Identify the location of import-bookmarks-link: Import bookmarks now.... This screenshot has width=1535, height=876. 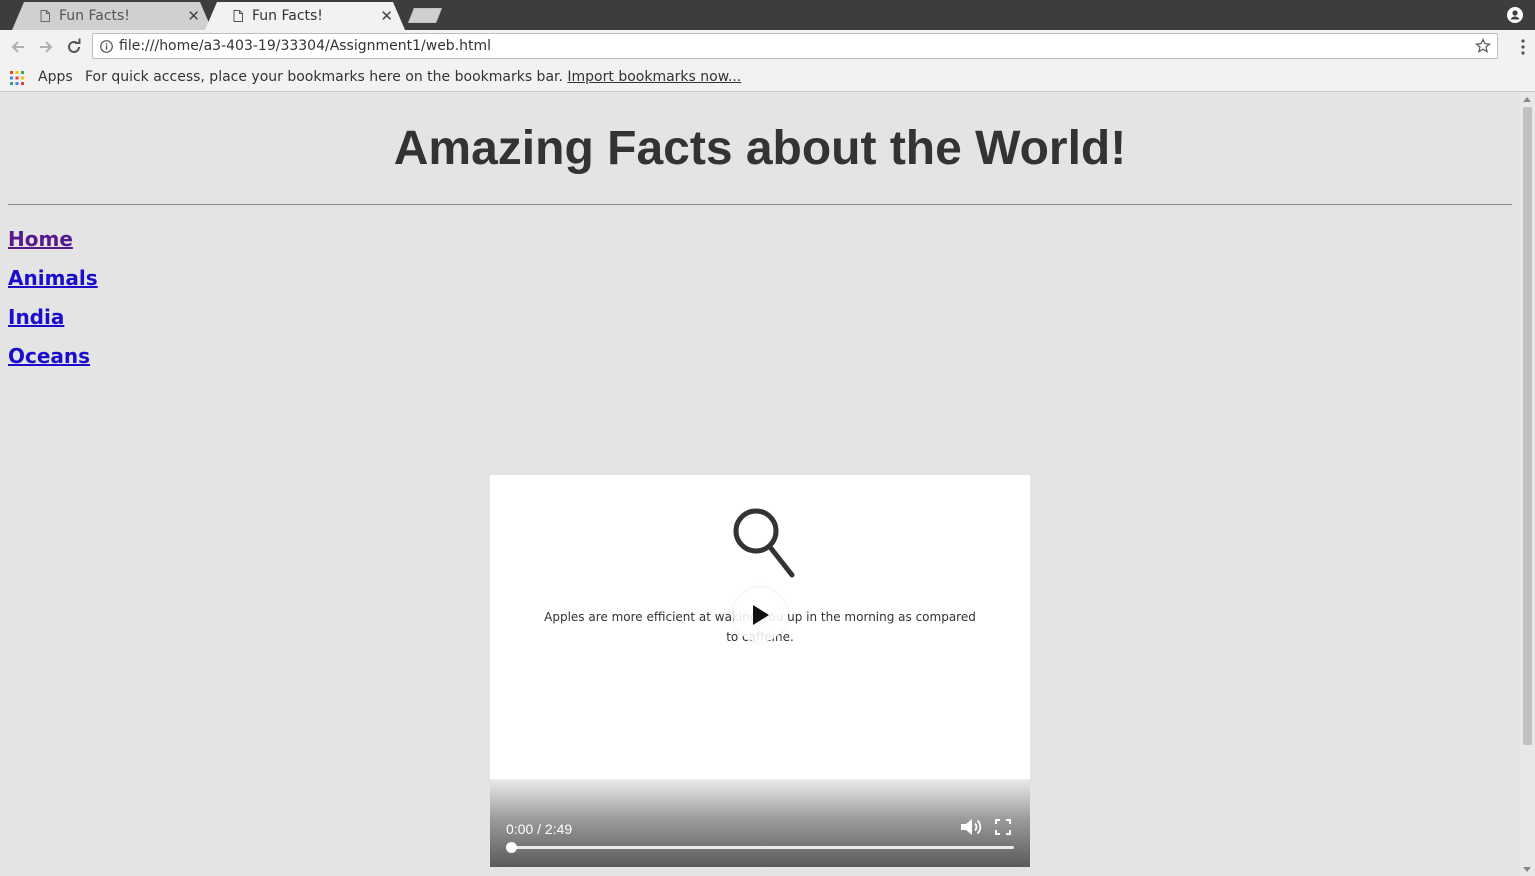
(654, 77).